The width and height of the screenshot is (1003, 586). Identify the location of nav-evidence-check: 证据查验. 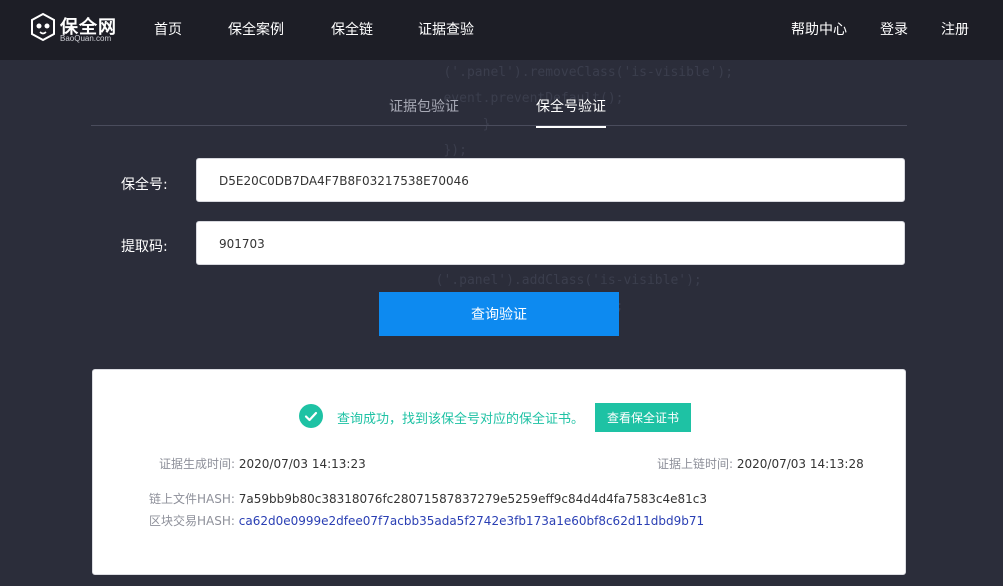
(446, 30).